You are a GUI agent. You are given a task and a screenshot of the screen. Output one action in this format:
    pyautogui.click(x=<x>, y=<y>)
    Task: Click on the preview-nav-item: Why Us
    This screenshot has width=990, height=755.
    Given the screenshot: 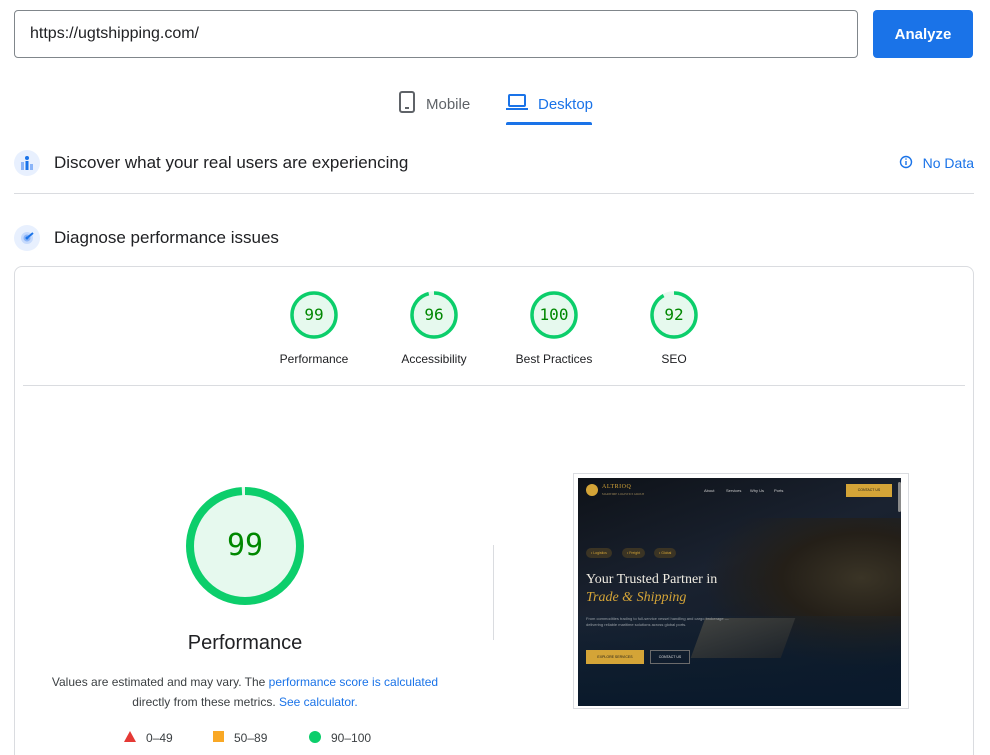 What is the action you would take?
    pyautogui.click(x=757, y=490)
    